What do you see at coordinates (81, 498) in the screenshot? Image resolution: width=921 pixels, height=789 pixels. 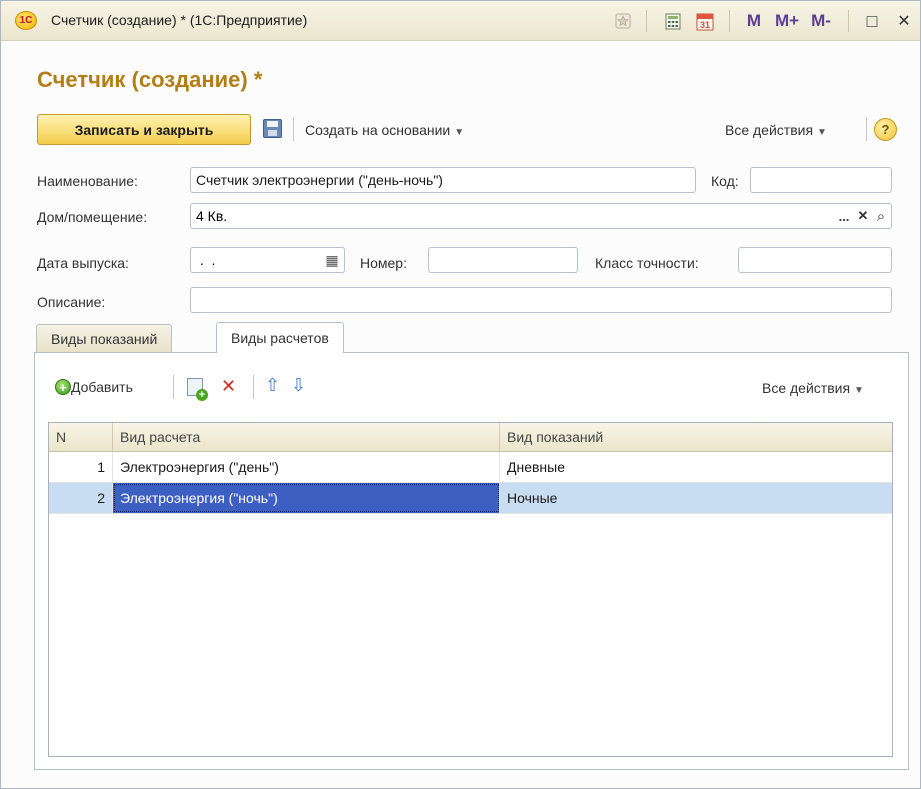 I see `row-number: 2` at bounding box center [81, 498].